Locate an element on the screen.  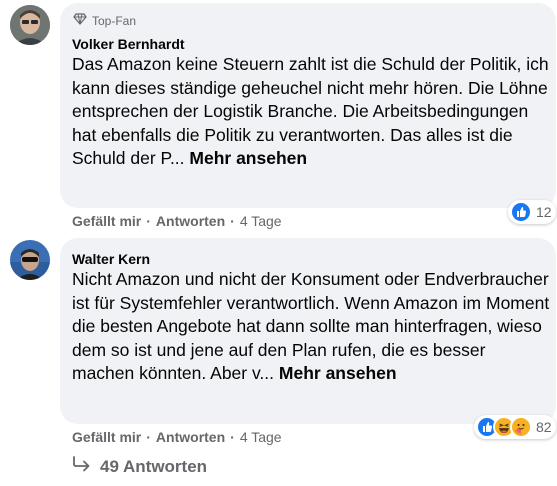
reaction-summary: 82 is located at coordinates (515, 427).